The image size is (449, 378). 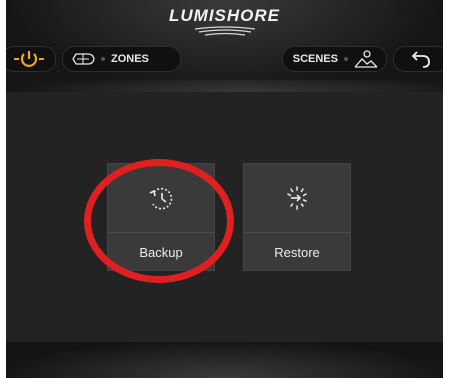 I want to click on backup-tile: Backup, so click(x=161, y=217).